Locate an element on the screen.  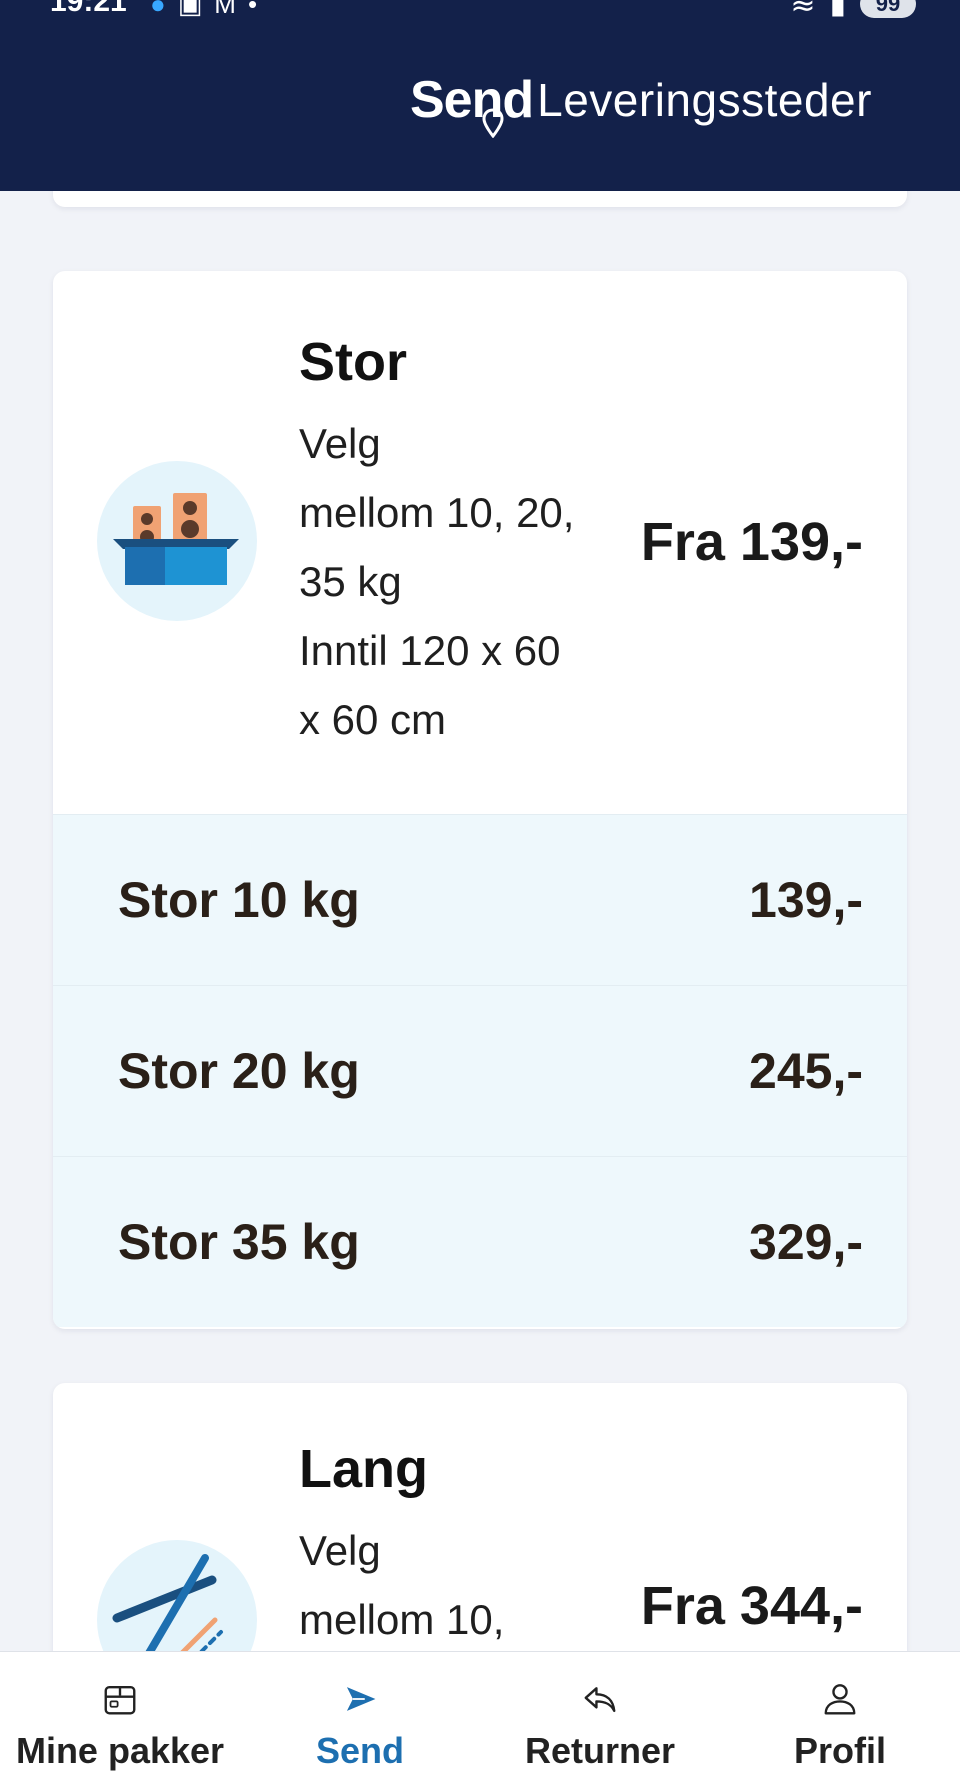
status-time: 19:21 is located at coordinates (88, 9).